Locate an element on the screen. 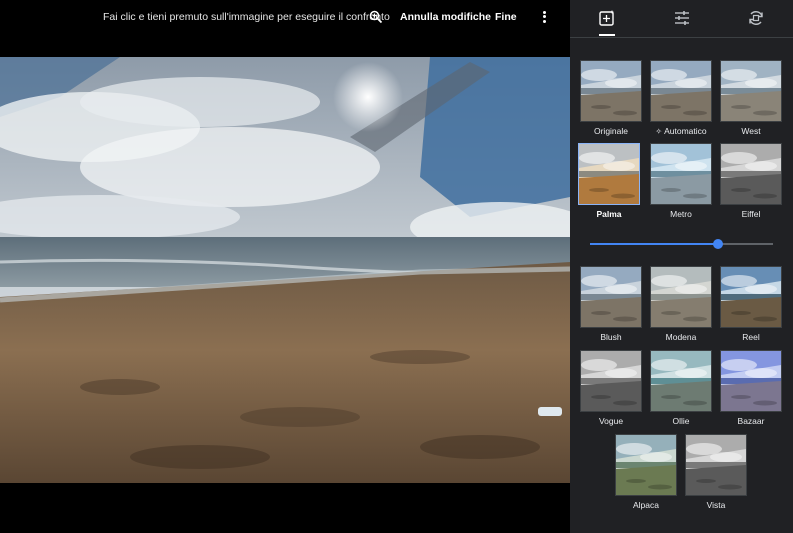  filter-automatico: ✧ Automatico is located at coordinates (681, 98).